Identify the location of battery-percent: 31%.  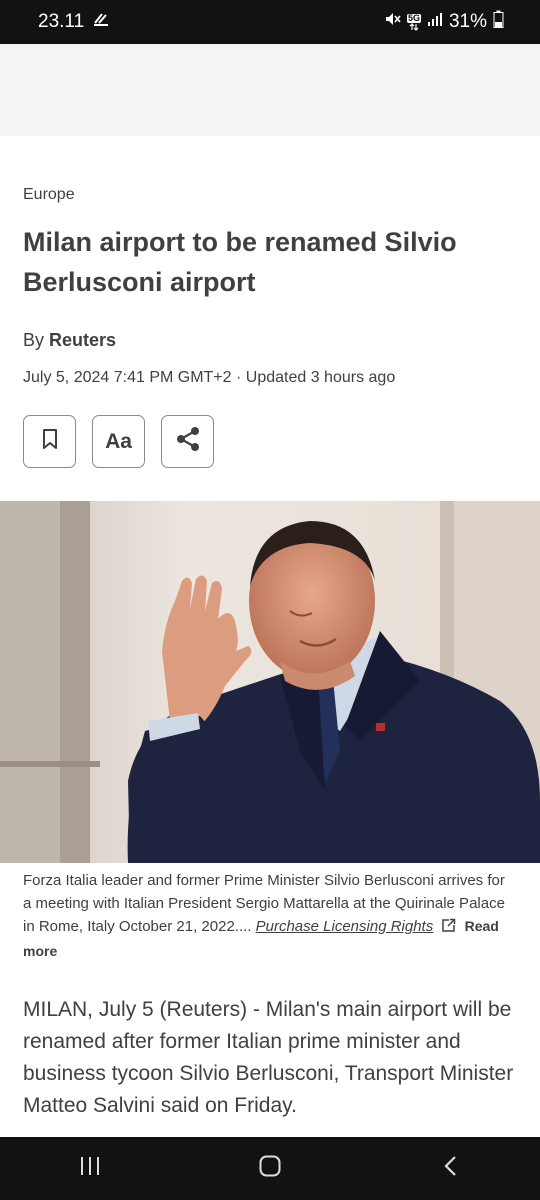
(467, 21).